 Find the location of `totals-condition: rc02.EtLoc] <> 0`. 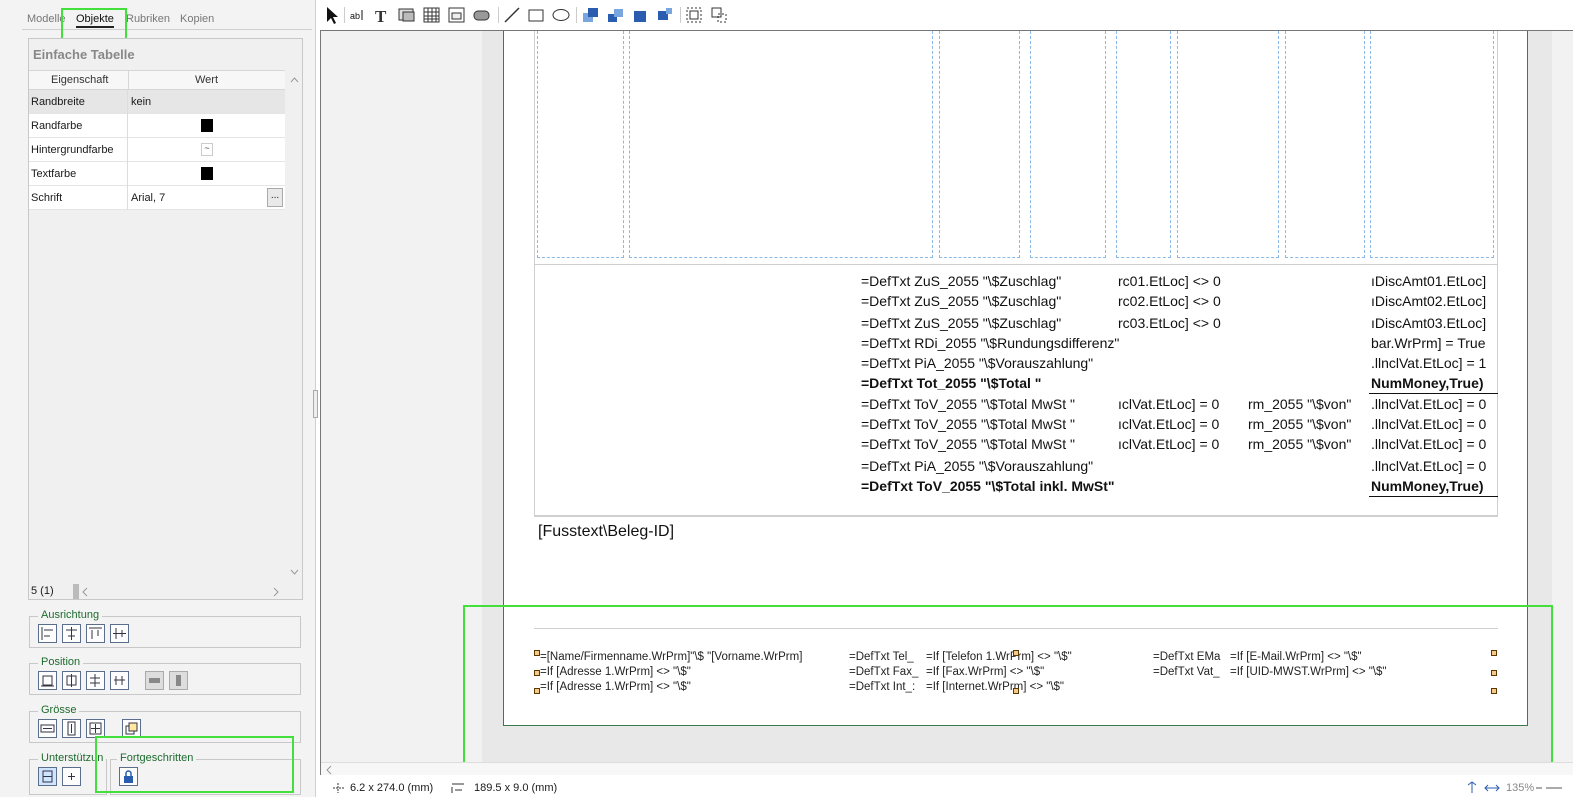

totals-condition: rc02.EtLoc] <> 0 is located at coordinates (1169, 301).